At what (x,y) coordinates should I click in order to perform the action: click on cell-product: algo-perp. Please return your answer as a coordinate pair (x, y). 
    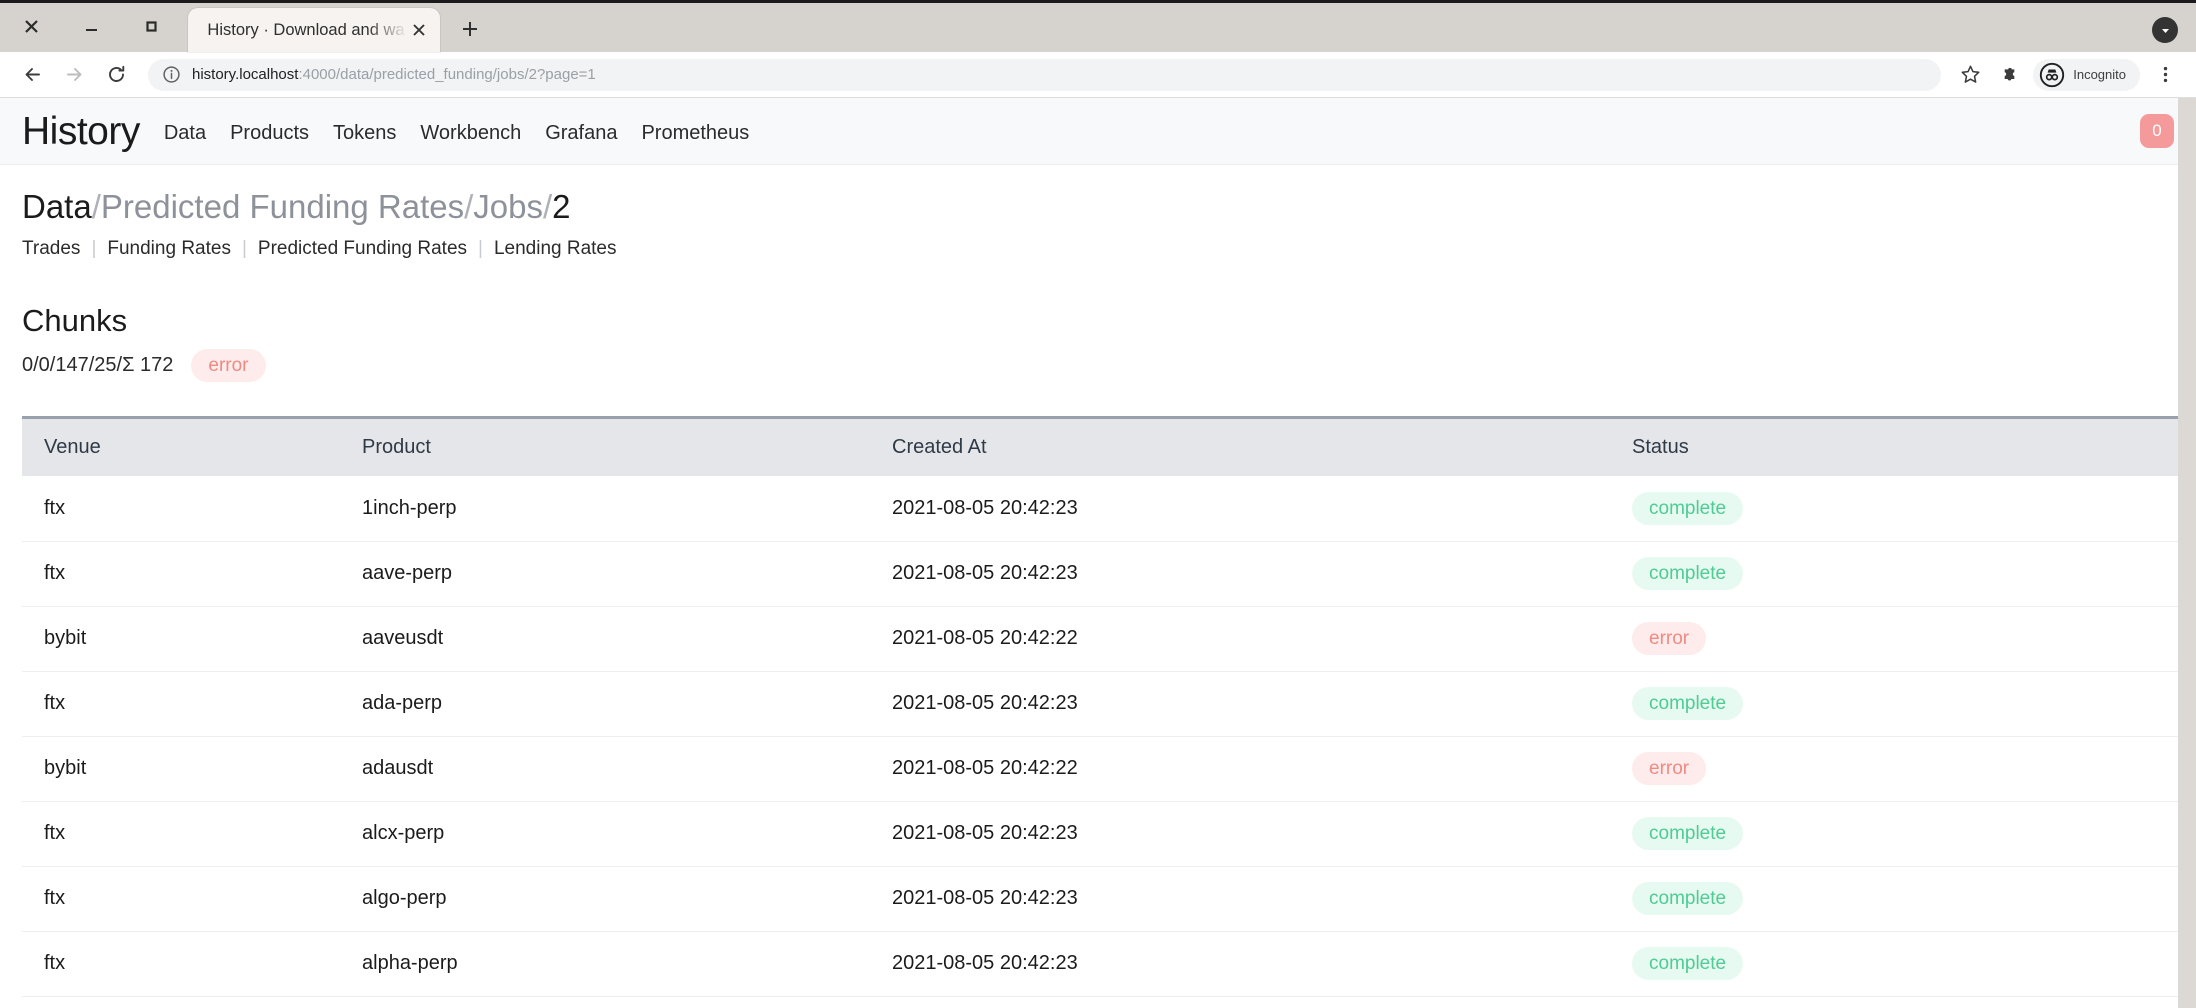
    Looking at the image, I should click on (627, 899).